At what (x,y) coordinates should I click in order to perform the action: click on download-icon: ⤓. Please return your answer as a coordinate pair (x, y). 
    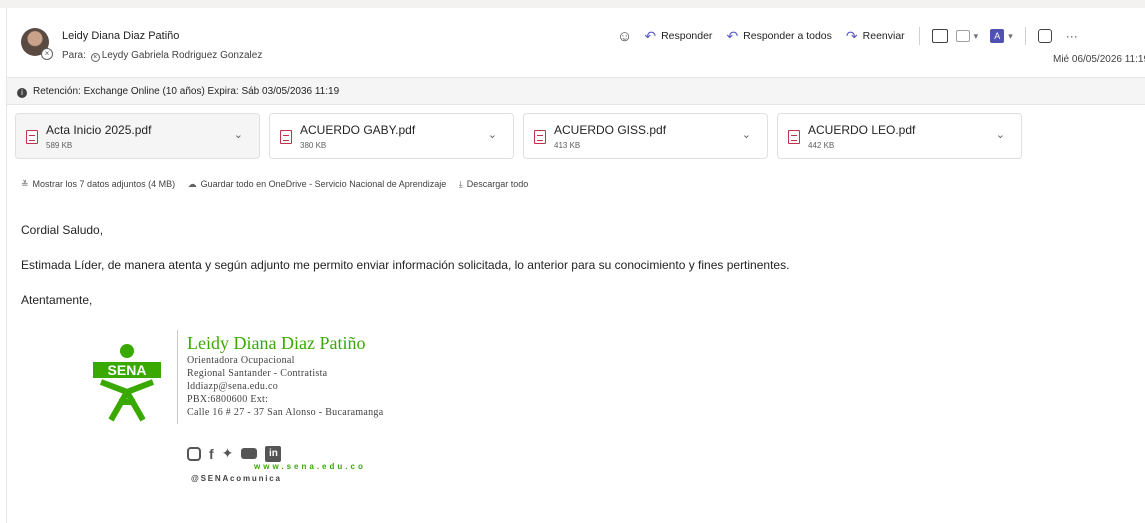
    Looking at the image, I should click on (460, 184).